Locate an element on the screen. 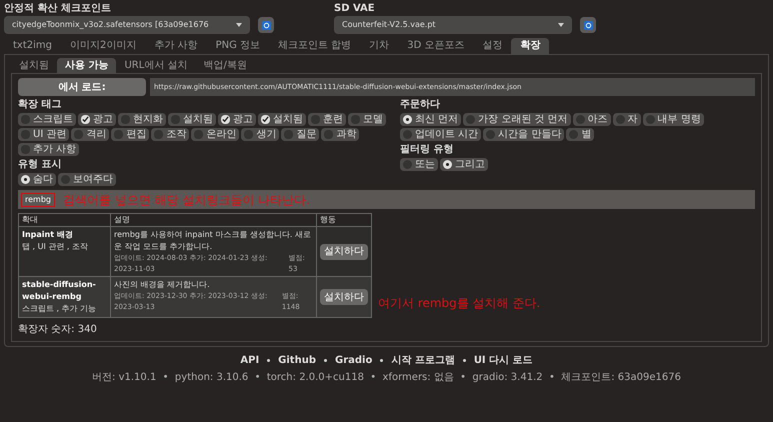 The width and height of the screenshot is (773, 422). tab: txt2img is located at coordinates (32, 46).